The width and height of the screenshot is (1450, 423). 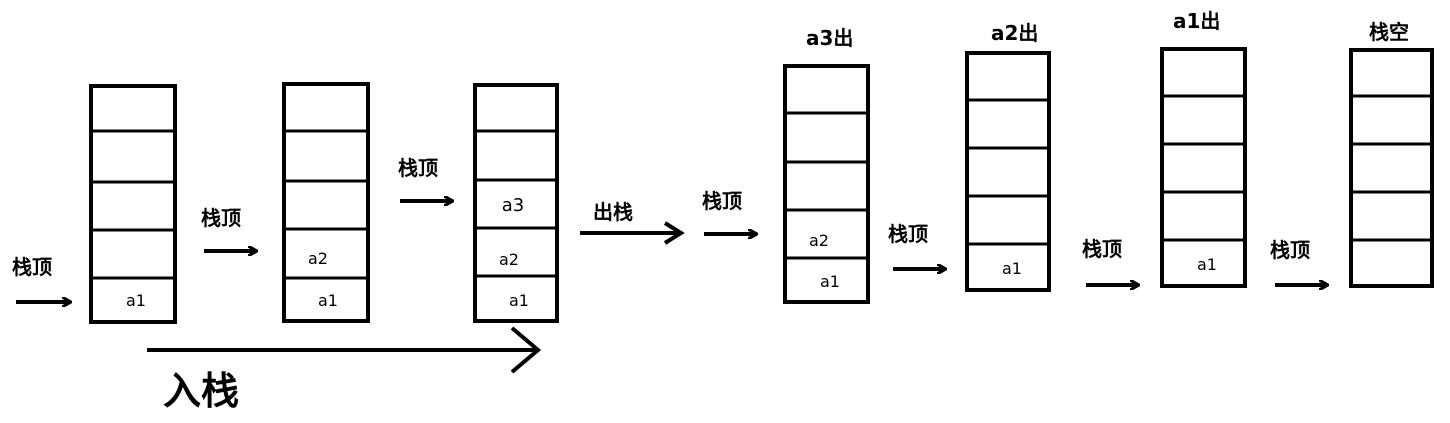 What do you see at coordinates (418, 168) in the screenshot?
I see `top-label-3: 栈顶` at bounding box center [418, 168].